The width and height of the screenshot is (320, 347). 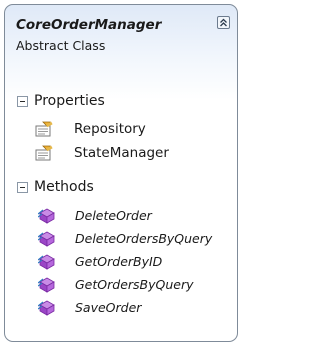 I want to click on method-item: SaveOrder, so click(x=121, y=309).